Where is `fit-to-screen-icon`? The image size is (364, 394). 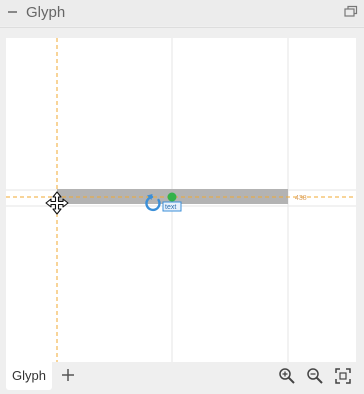 fit-to-screen-icon is located at coordinates (343, 376).